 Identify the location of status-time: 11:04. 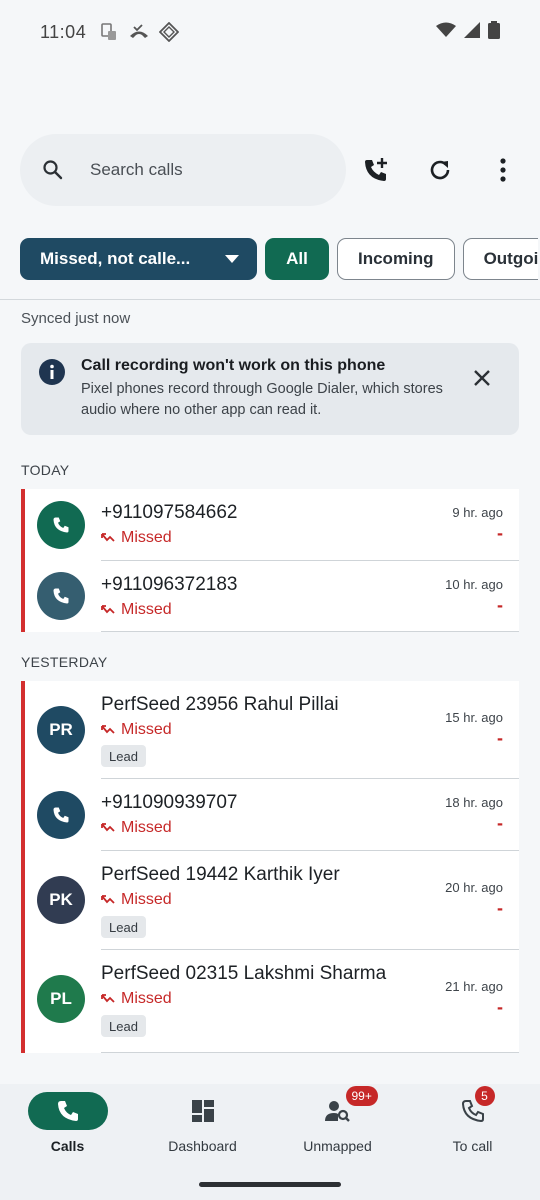
(63, 31).